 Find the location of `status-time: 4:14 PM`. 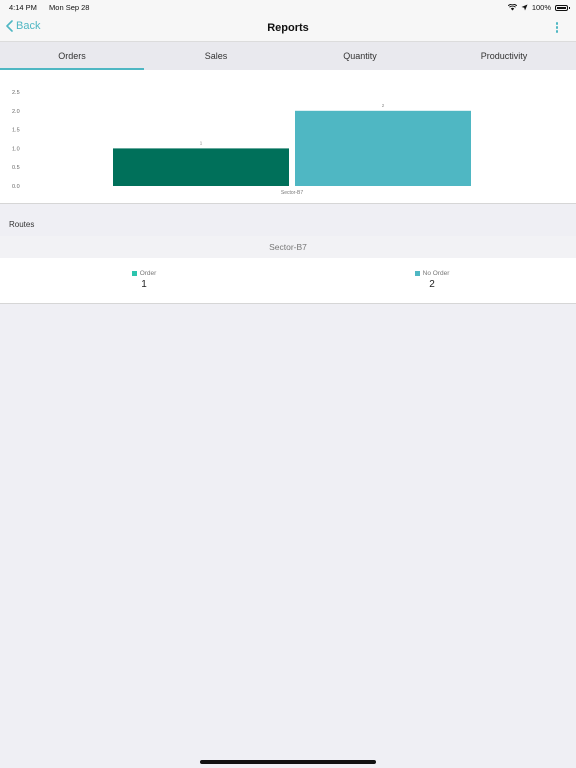

status-time: 4:14 PM is located at coordinates (23, 7).